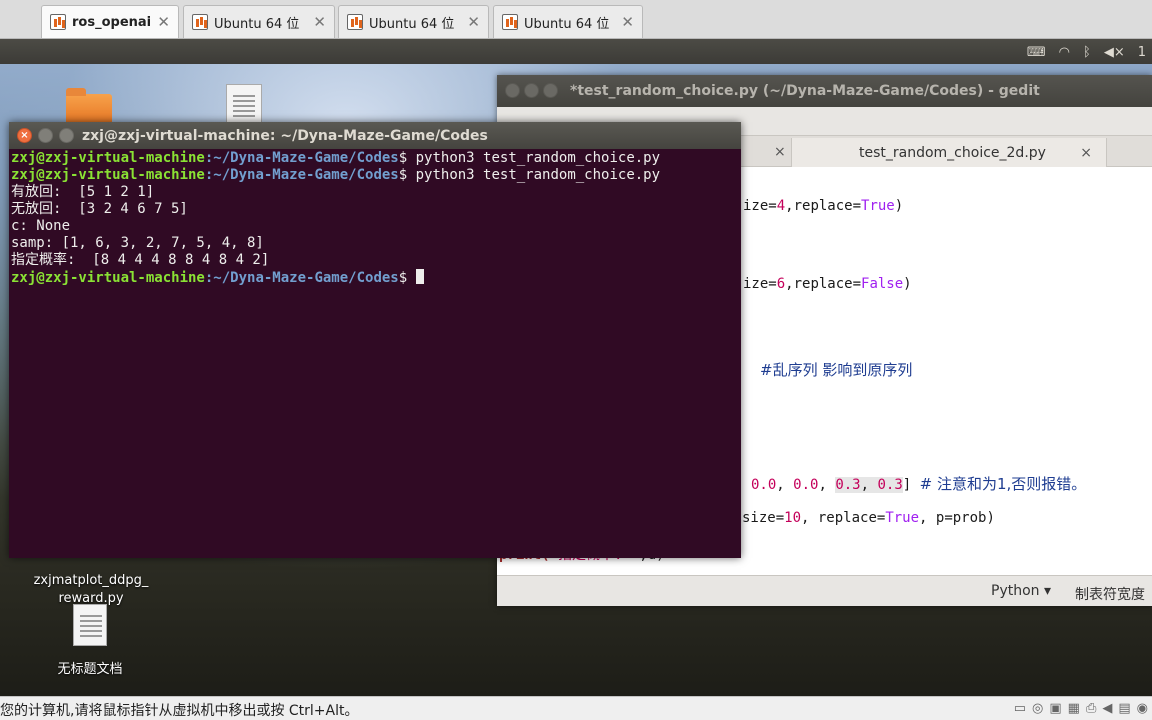 The image size is (1152, 720). I want to click on vm-tab-ubuntu-3: Ubuntu 64 位 ✕, so click(568, 21).